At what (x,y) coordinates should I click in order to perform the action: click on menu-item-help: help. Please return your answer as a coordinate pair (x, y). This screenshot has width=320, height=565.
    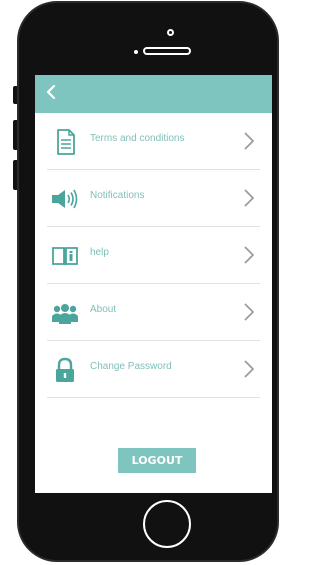
    Looking at the image, I should click on (153, 255).